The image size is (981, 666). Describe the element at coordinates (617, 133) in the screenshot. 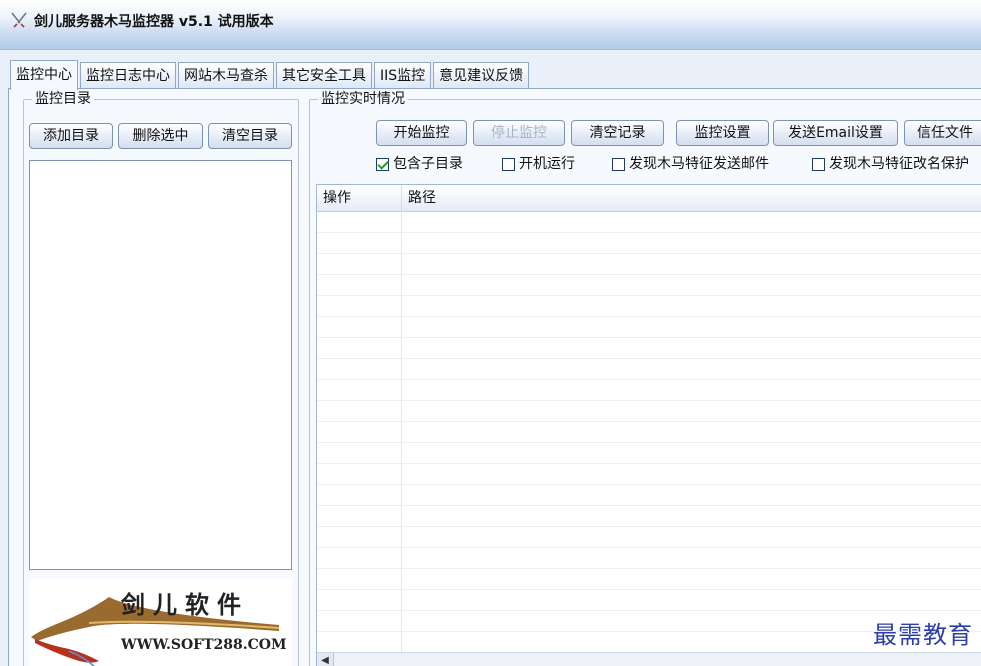

I see `clear-records-button: 清空记录` at that location.